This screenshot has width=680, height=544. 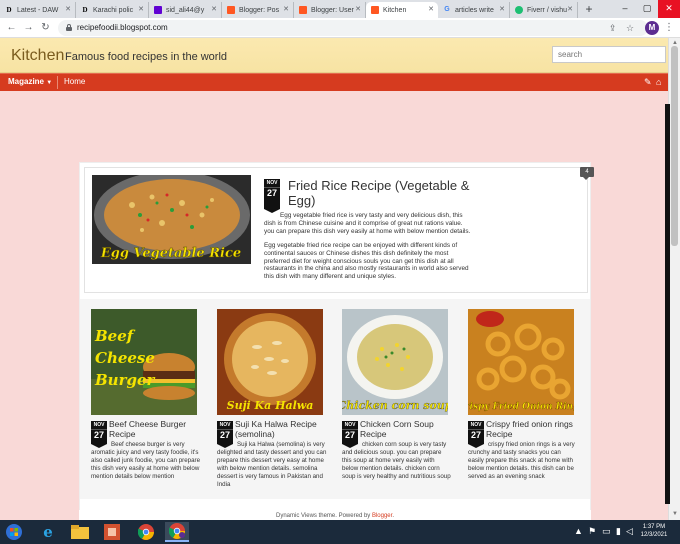 I want to click on scroll-thumb, so click(x=674, y=146).